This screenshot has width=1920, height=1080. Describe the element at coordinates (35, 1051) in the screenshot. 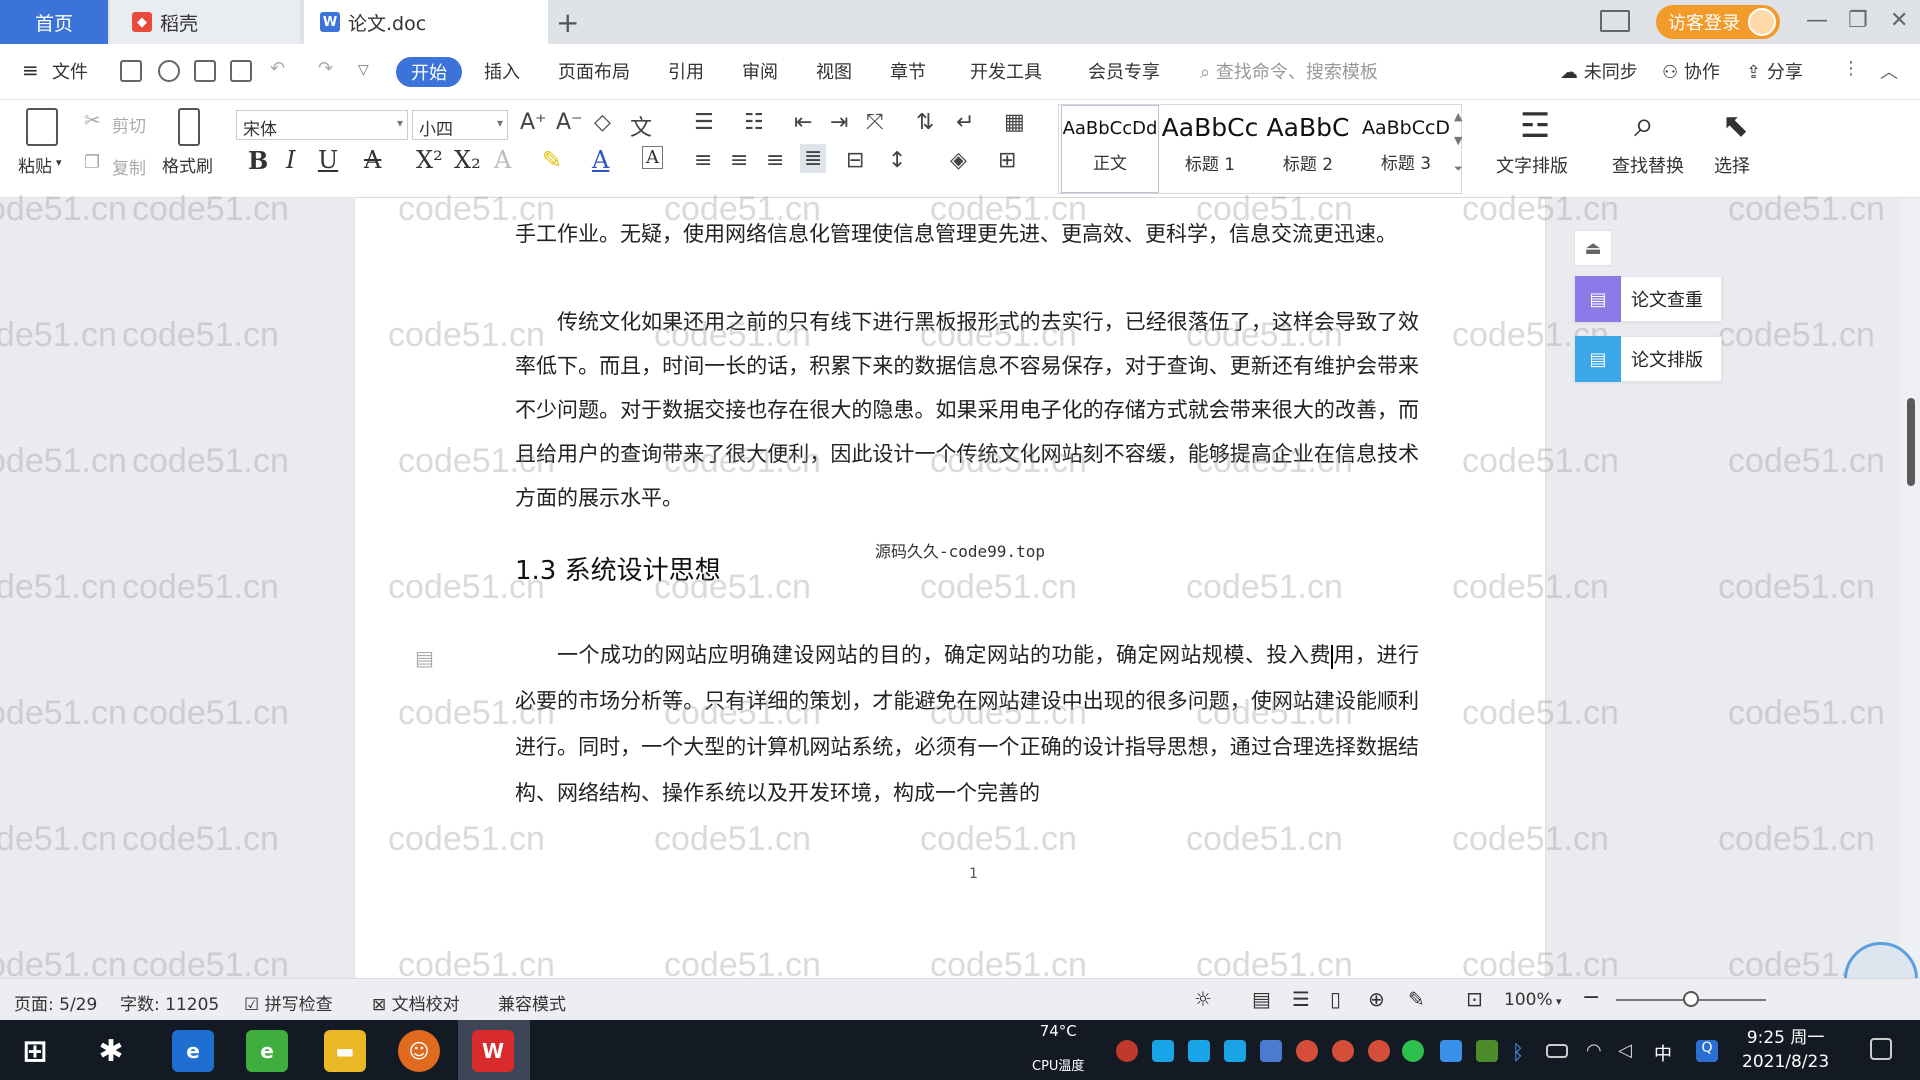

I see `windows-start-icon: ⊞` at that location.